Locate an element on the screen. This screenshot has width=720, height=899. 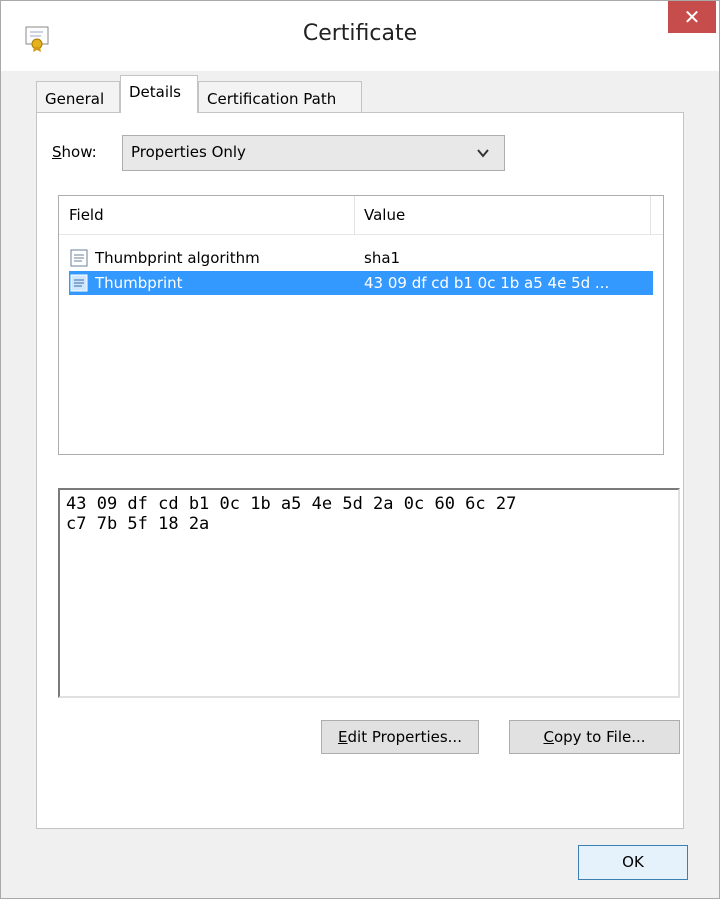
list-item: Thumbprint algorithm sha1 is located at coordinates (361, 258).